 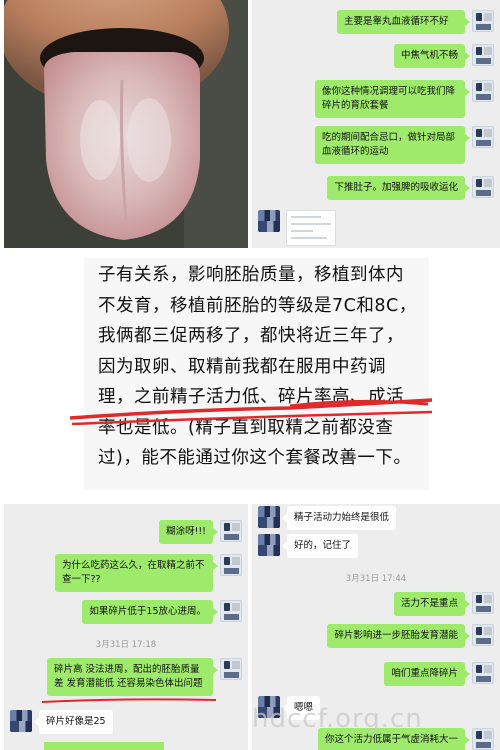 What do you see at coordinates (311, 228) in the screenshot?
I see `image-thumbnail` at bounding box center [311, 228].